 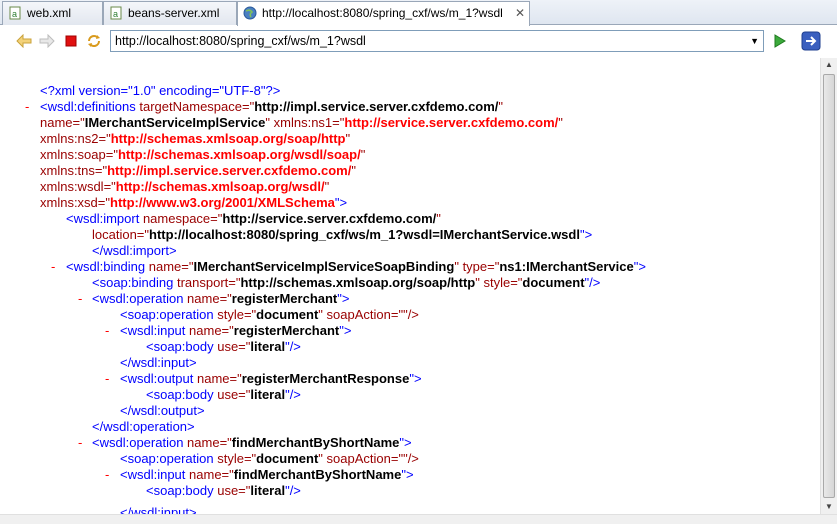 What do you see at coordinates (174, 13) in the screenshot?
I see `tab-label: beans-server.xml` at bounding box center [174, 13].